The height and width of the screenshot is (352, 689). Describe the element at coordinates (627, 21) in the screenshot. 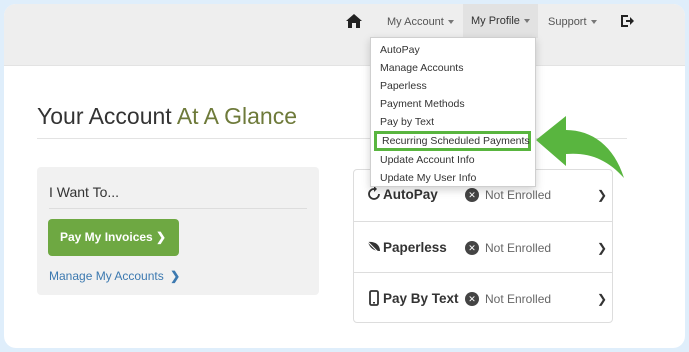

I see `logout-icon` at that location.